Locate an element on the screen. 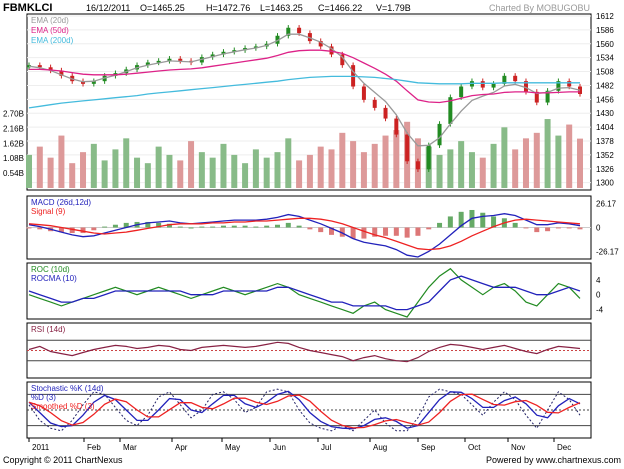 Image resolution: width=624 pixels, height=469 pixels. price-y-tick-label: 1456 is located at coordinates (605, 99).